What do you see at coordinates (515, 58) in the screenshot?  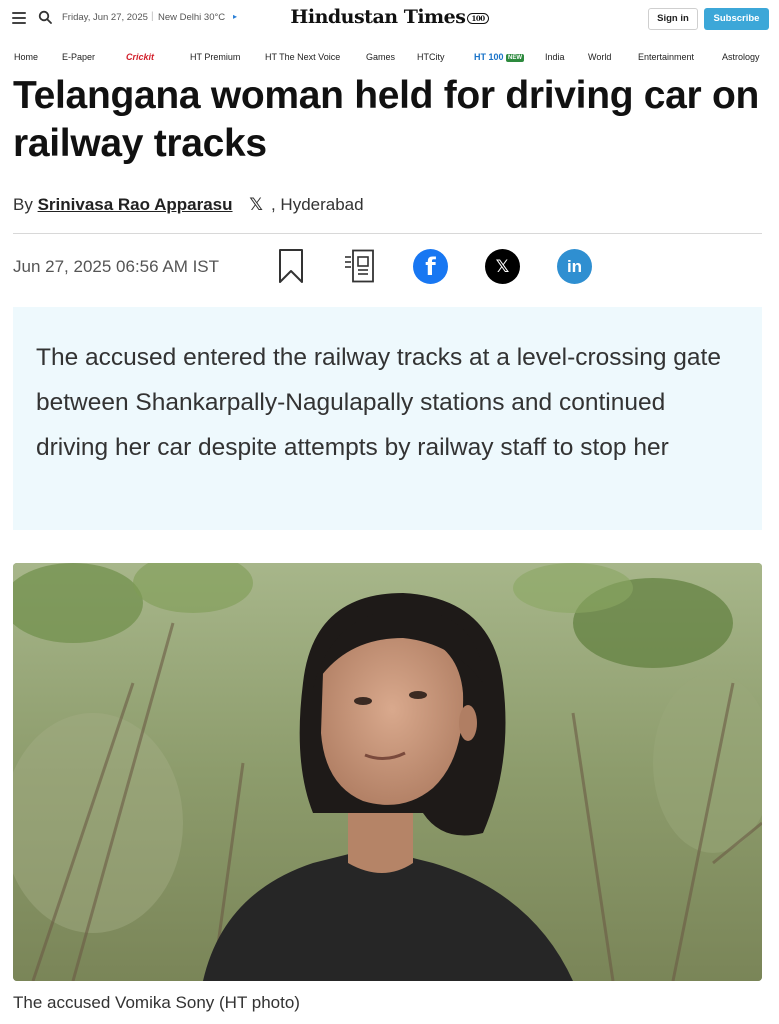 I see `new-badge: NEW` at bounding box center [515, 58].